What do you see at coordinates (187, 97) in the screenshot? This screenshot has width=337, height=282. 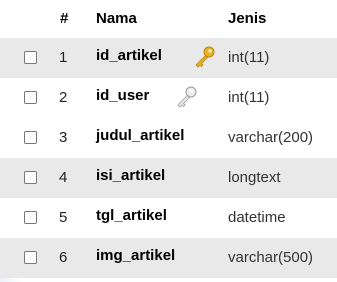 I see `index-key-icon` at bounding box center [187, 97].